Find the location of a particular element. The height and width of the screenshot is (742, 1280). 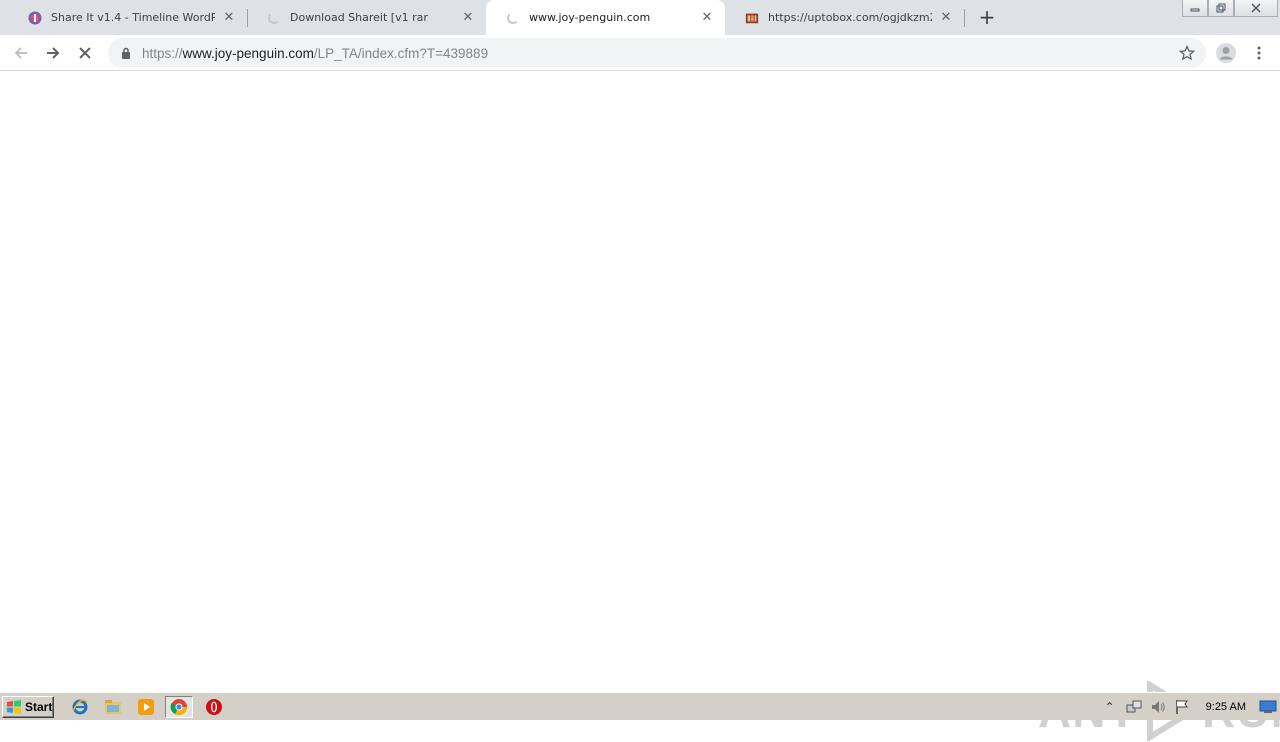

back-button is located at coordinates (21, 53).